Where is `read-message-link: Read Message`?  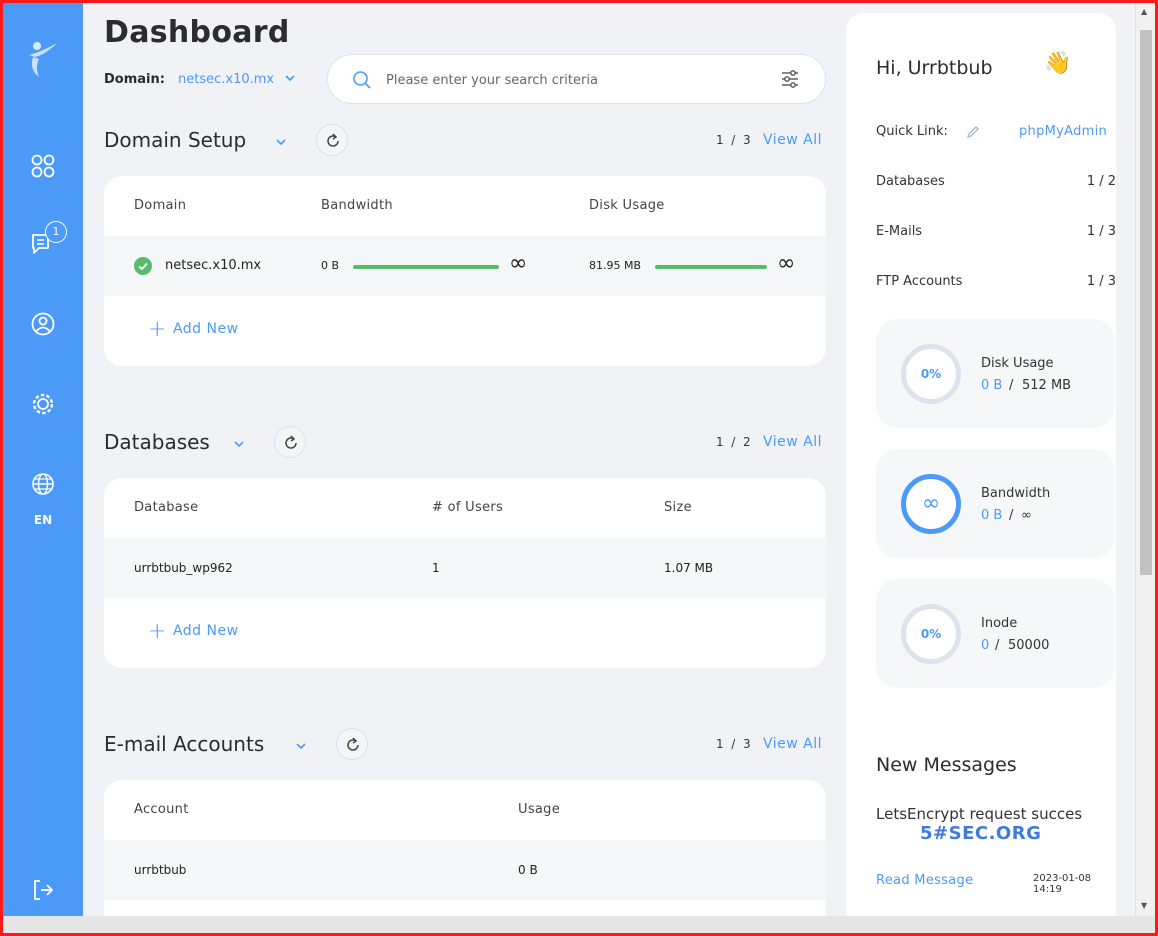
read-message-link: Read Message is located at coordinates (924, 880).